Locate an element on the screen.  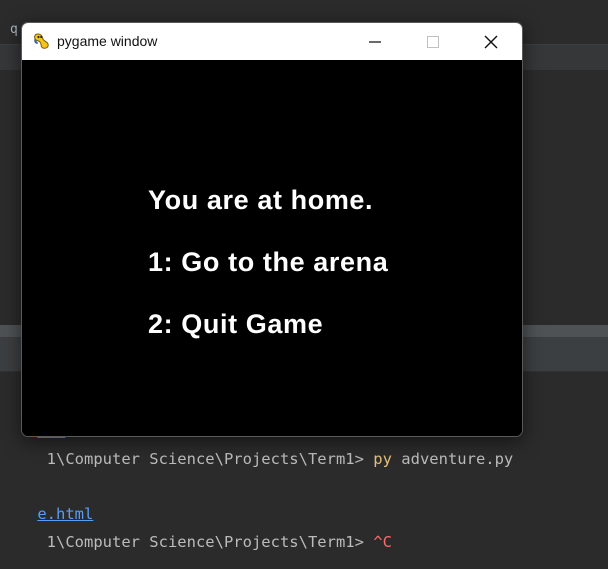
close-button is located at coordinates (491, 41).